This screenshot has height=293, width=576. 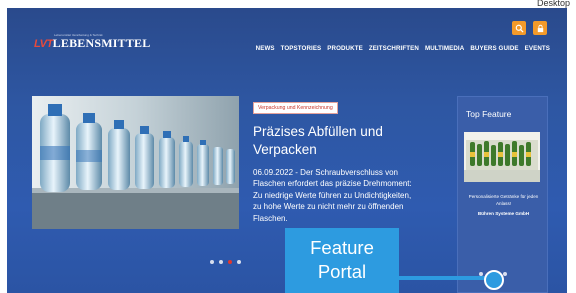 I want to click on callout-line-1: Feature, so click(x=342, y=247).